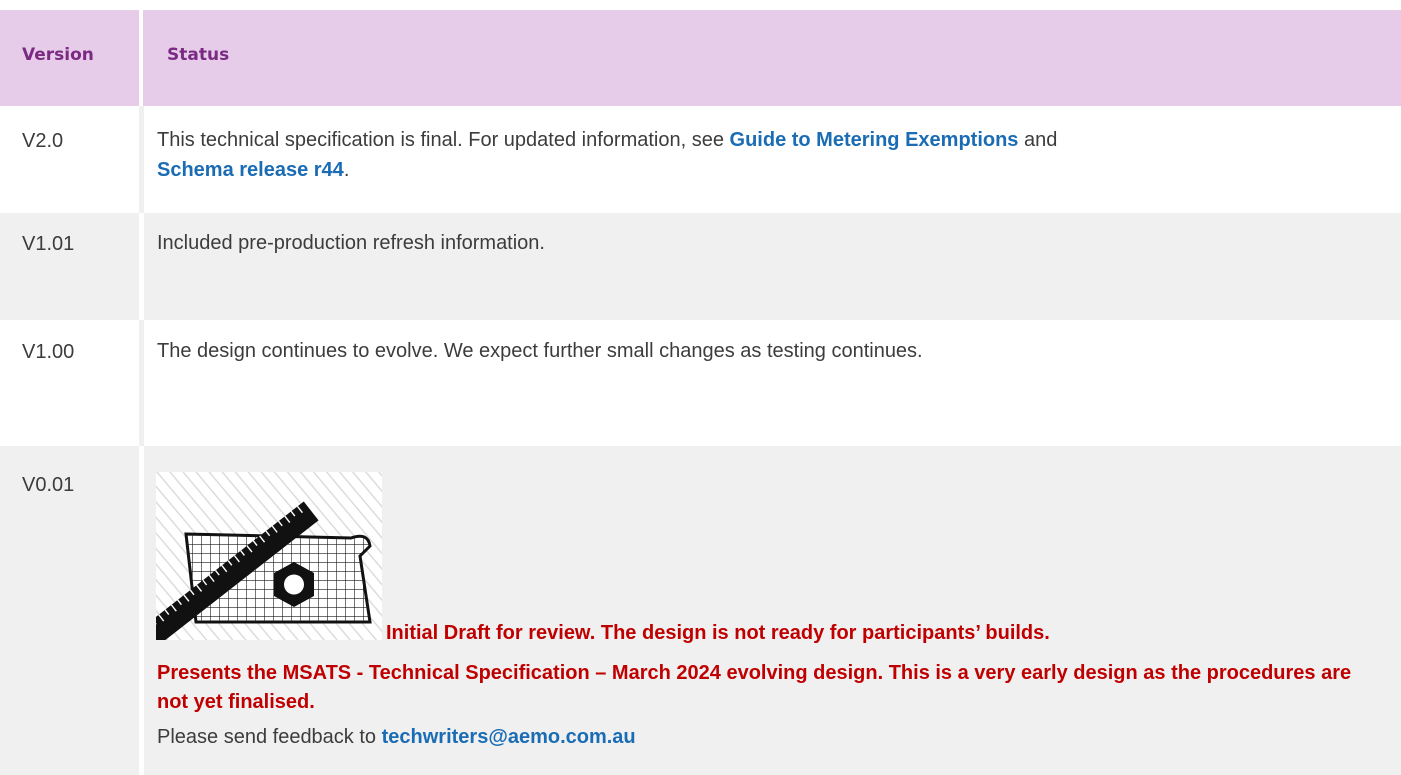  I want to click on schema-release-link: Schema release r44, so click(250, 170).